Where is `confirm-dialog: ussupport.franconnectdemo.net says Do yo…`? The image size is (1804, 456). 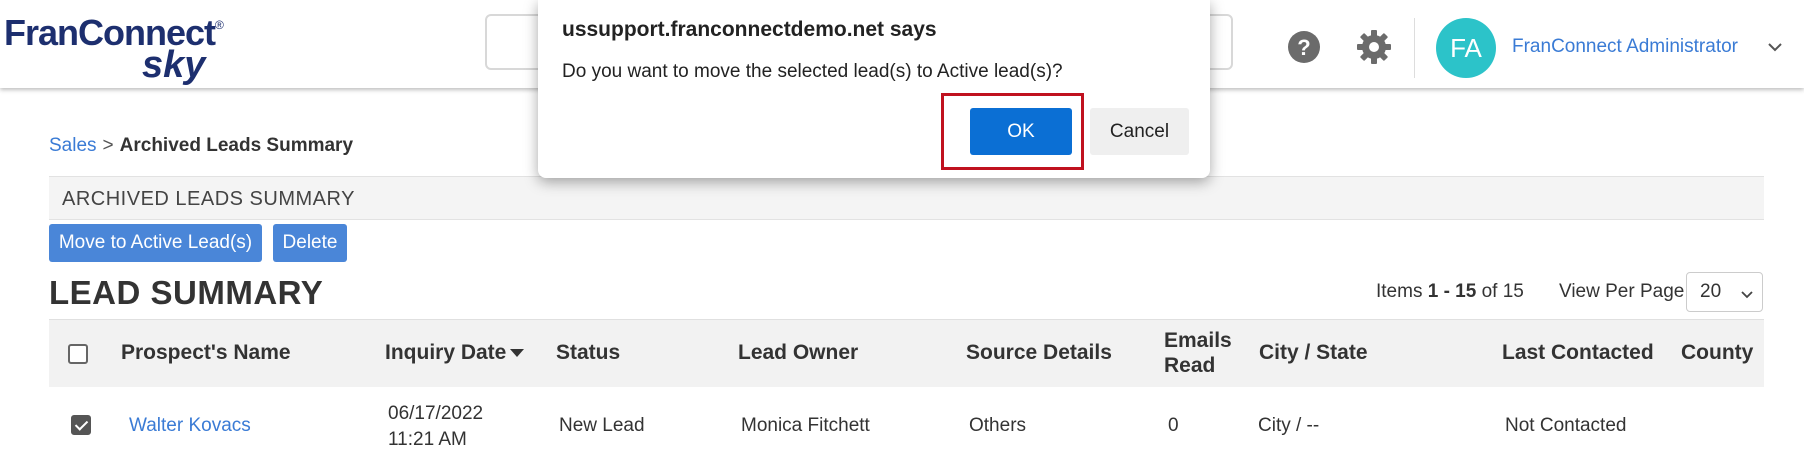 confirm-dialog: ussupport.franconnectdemo.net says Do yo… is located at coordinates (874, 89).